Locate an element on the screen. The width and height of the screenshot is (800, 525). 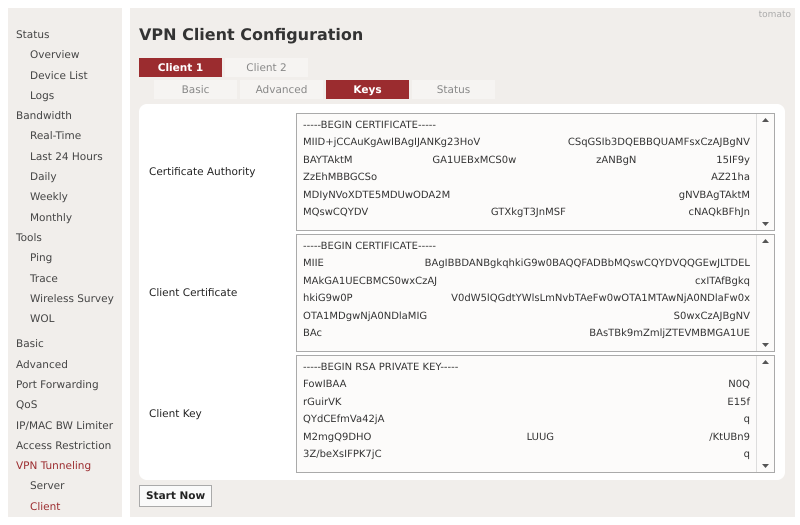
field-label: Client Key is located at coordinates (176, 414).